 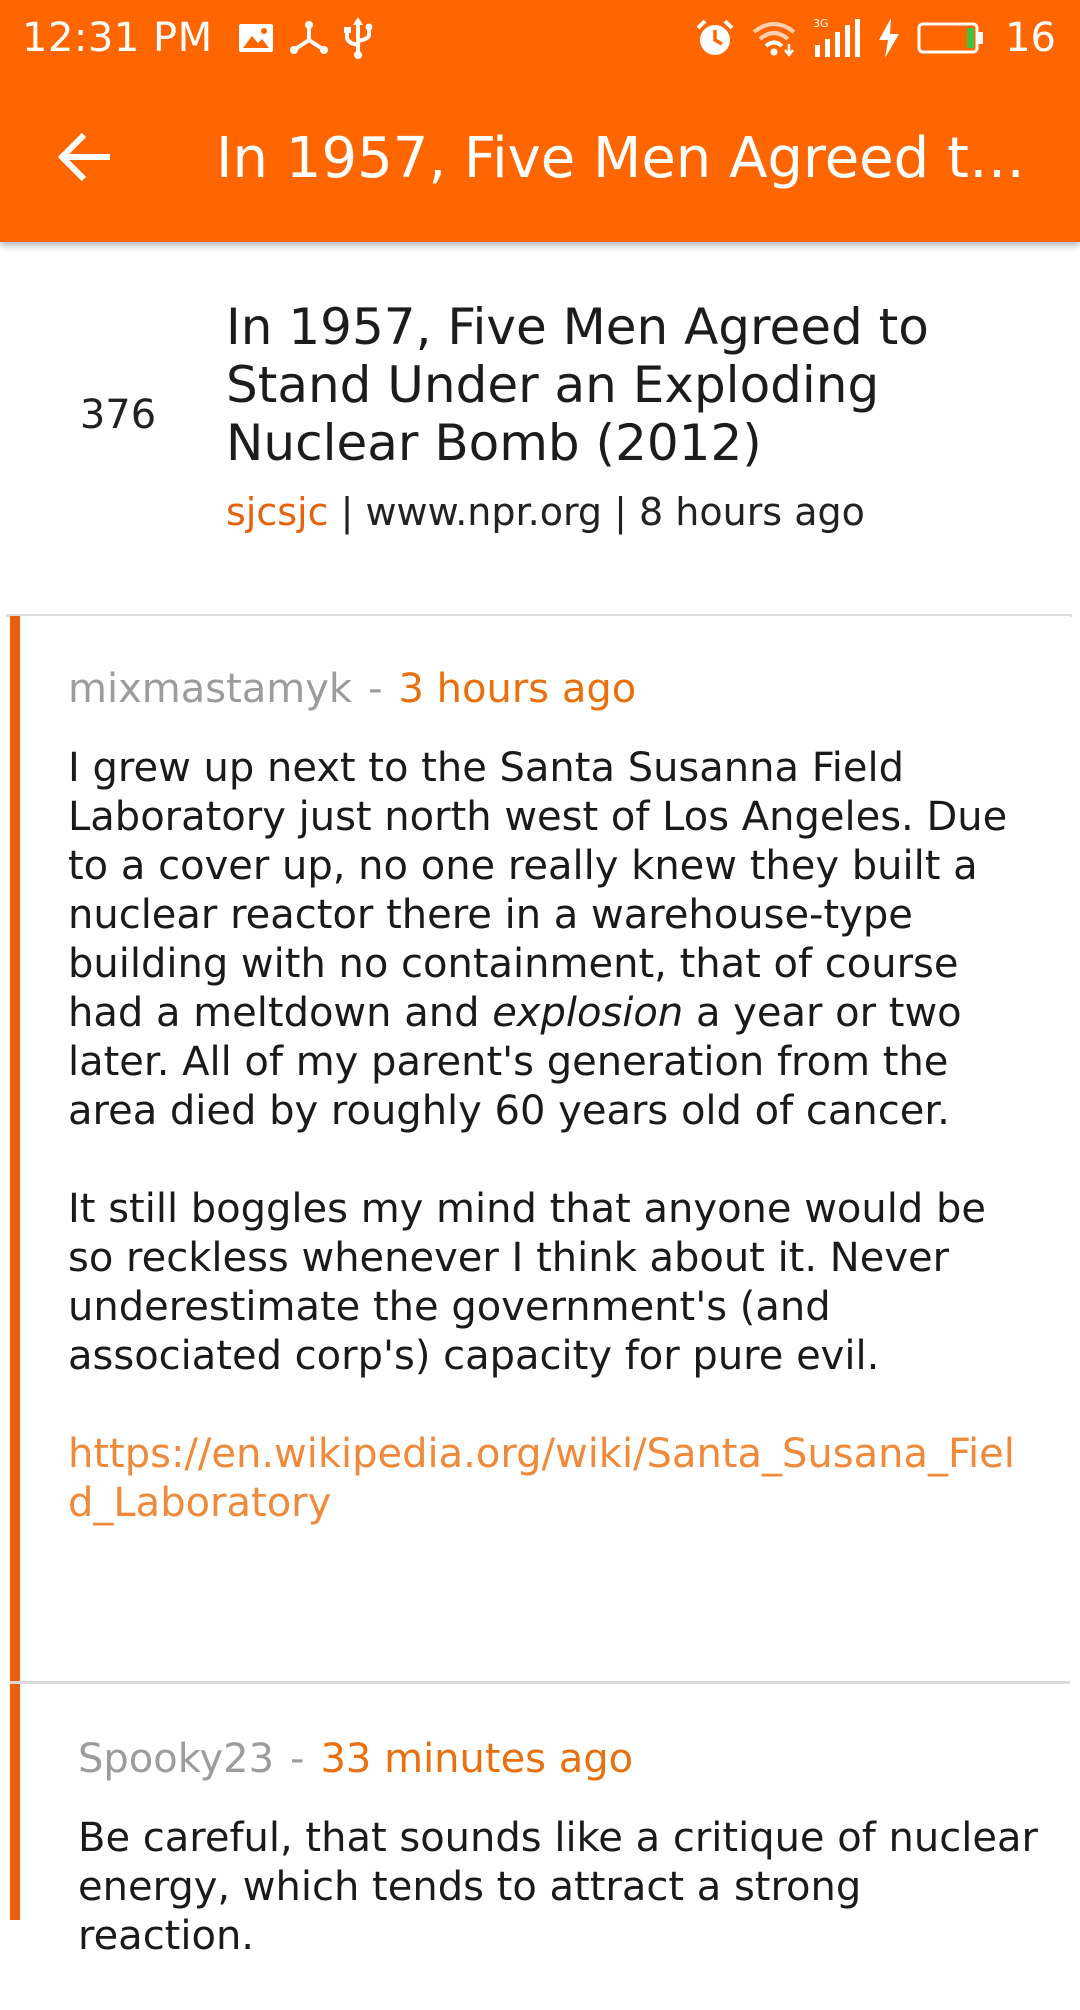 What do you see at coordinates (837, 38) in the screenshot?
I see `signal-icon: 3G` at bounding box center [837, 38].